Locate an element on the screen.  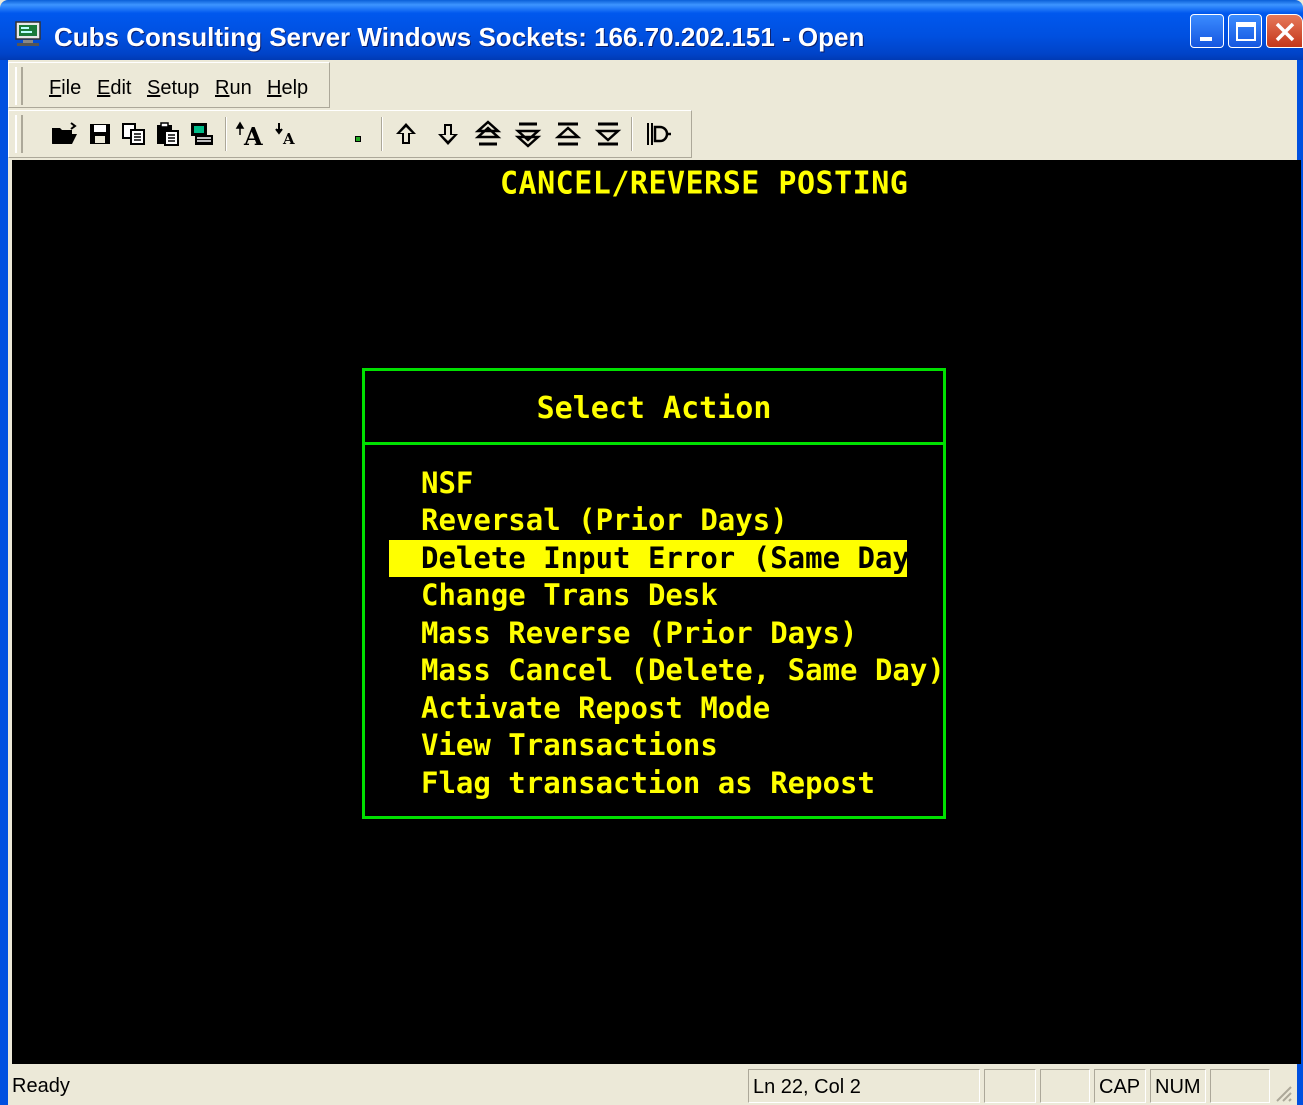
toolbar-grip is located at coordinates (19, 134).